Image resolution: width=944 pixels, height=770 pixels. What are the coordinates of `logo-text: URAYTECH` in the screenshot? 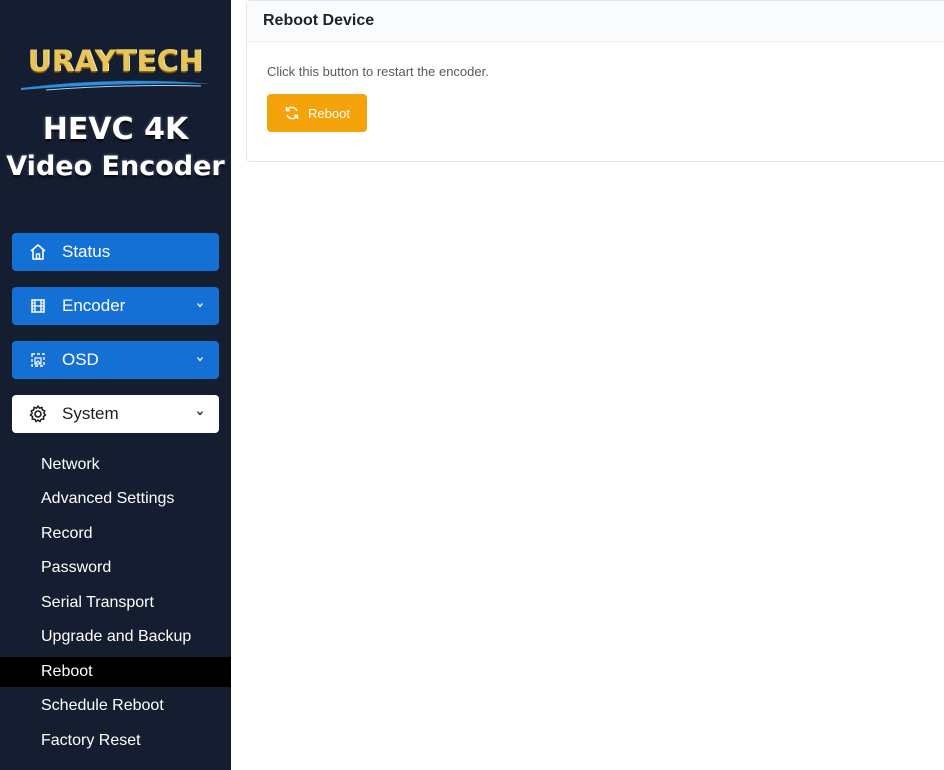 It's located at (115, 61).